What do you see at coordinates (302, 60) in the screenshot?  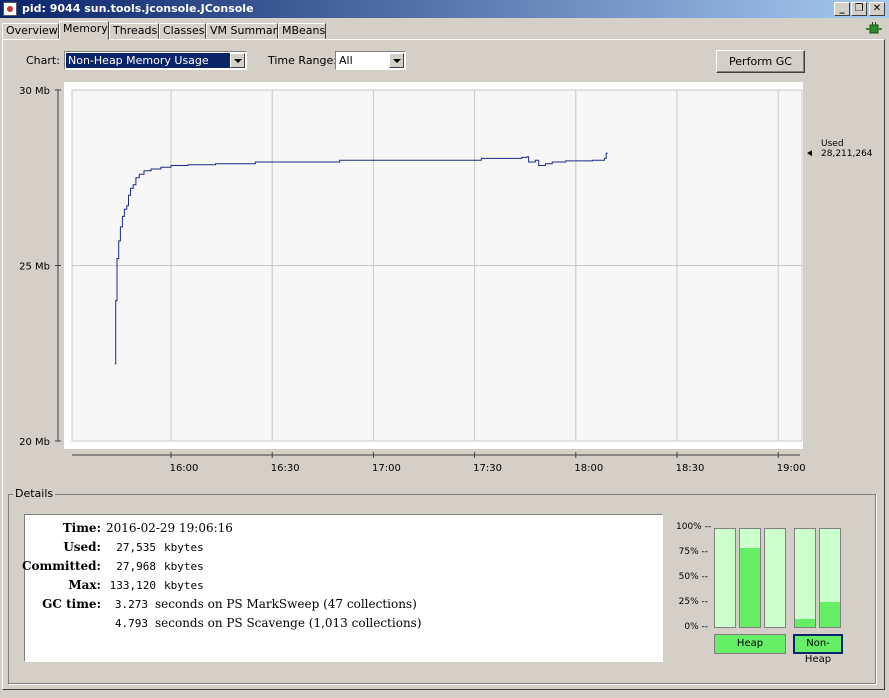 I see `time-range-label: Time Range:` at bounding box center [302, 60].